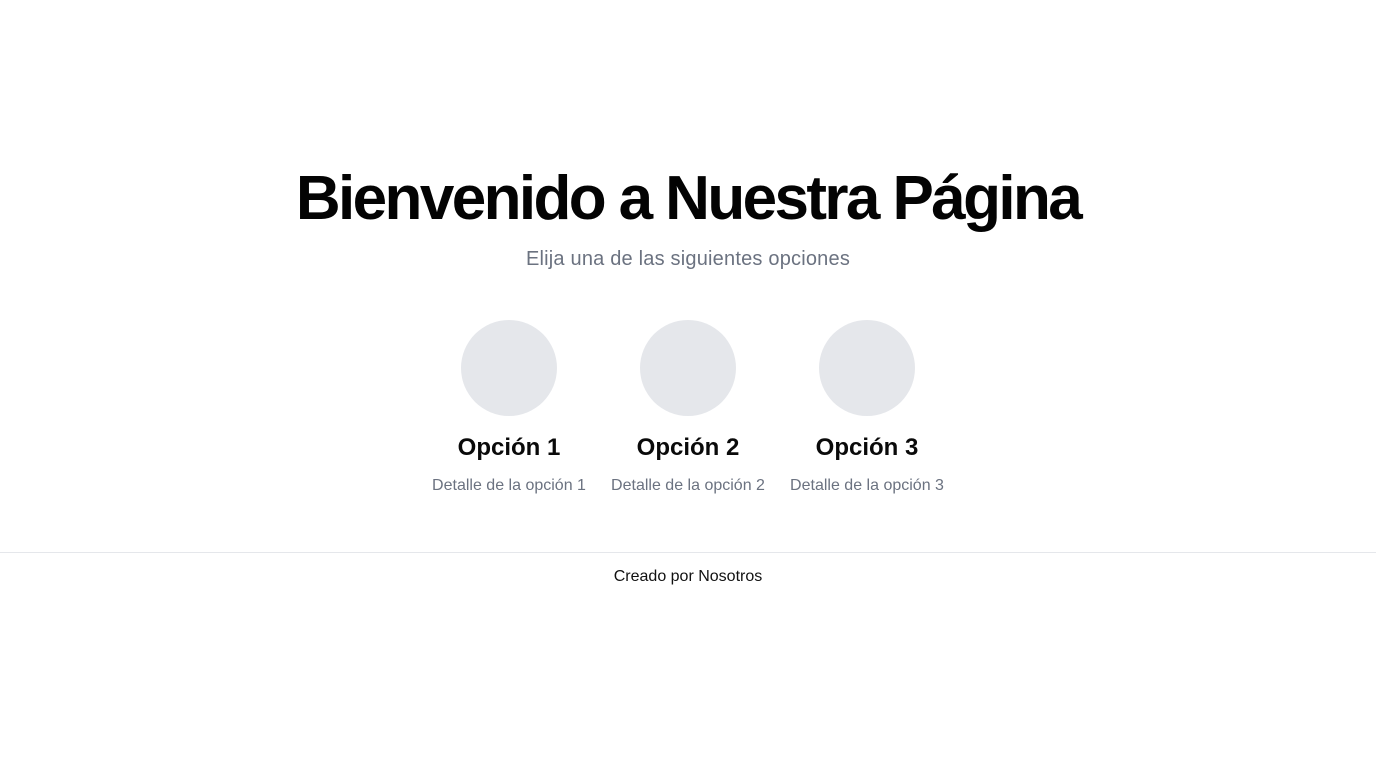 Image resolution: width=1376 pixels, height=768 pixels. What do you see at coordinates (689, 198) in the screenshot?
I see `page-title: Bienvenido a Nuestra Página` at bounding box center [689, 198].